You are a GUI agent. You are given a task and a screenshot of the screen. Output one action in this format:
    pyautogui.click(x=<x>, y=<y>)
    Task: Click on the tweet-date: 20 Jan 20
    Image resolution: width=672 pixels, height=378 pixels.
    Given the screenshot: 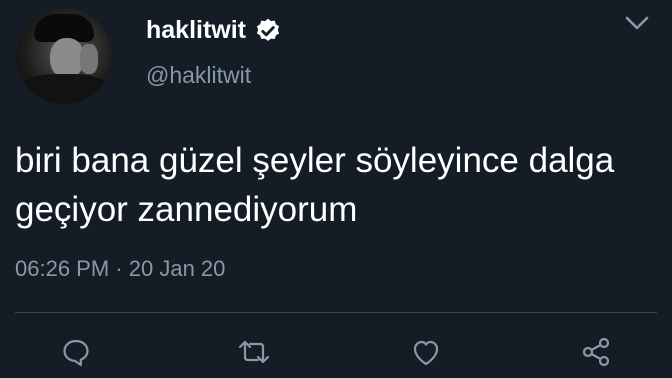 What is the action you would take?
    pyautogui.click(x=177, y=268)
    